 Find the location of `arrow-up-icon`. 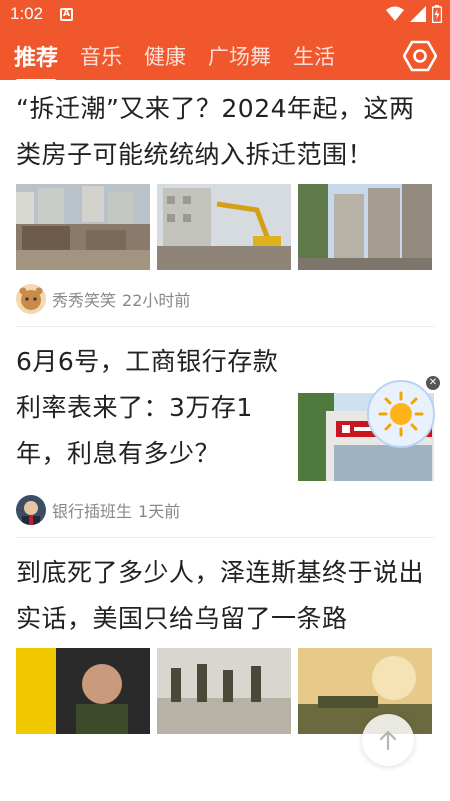

arrow-up-icon is located at coordinates (388, 740).